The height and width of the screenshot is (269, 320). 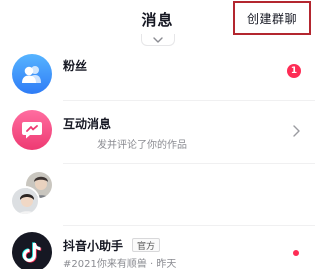 What do you see at coordinates (120, 264) in the screenshot?
I see `list-item-subtitle: #2021你来有顺兽 · 昨天` at bounding box center [120, 264].